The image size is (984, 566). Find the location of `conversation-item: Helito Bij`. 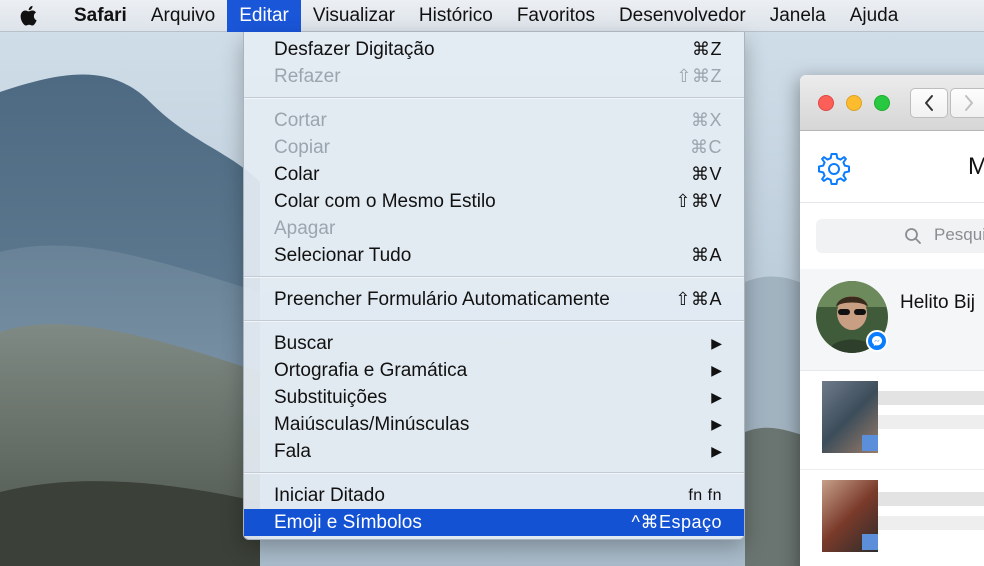

conversation-item: Helito Bij is located at coordinates (892, 320).